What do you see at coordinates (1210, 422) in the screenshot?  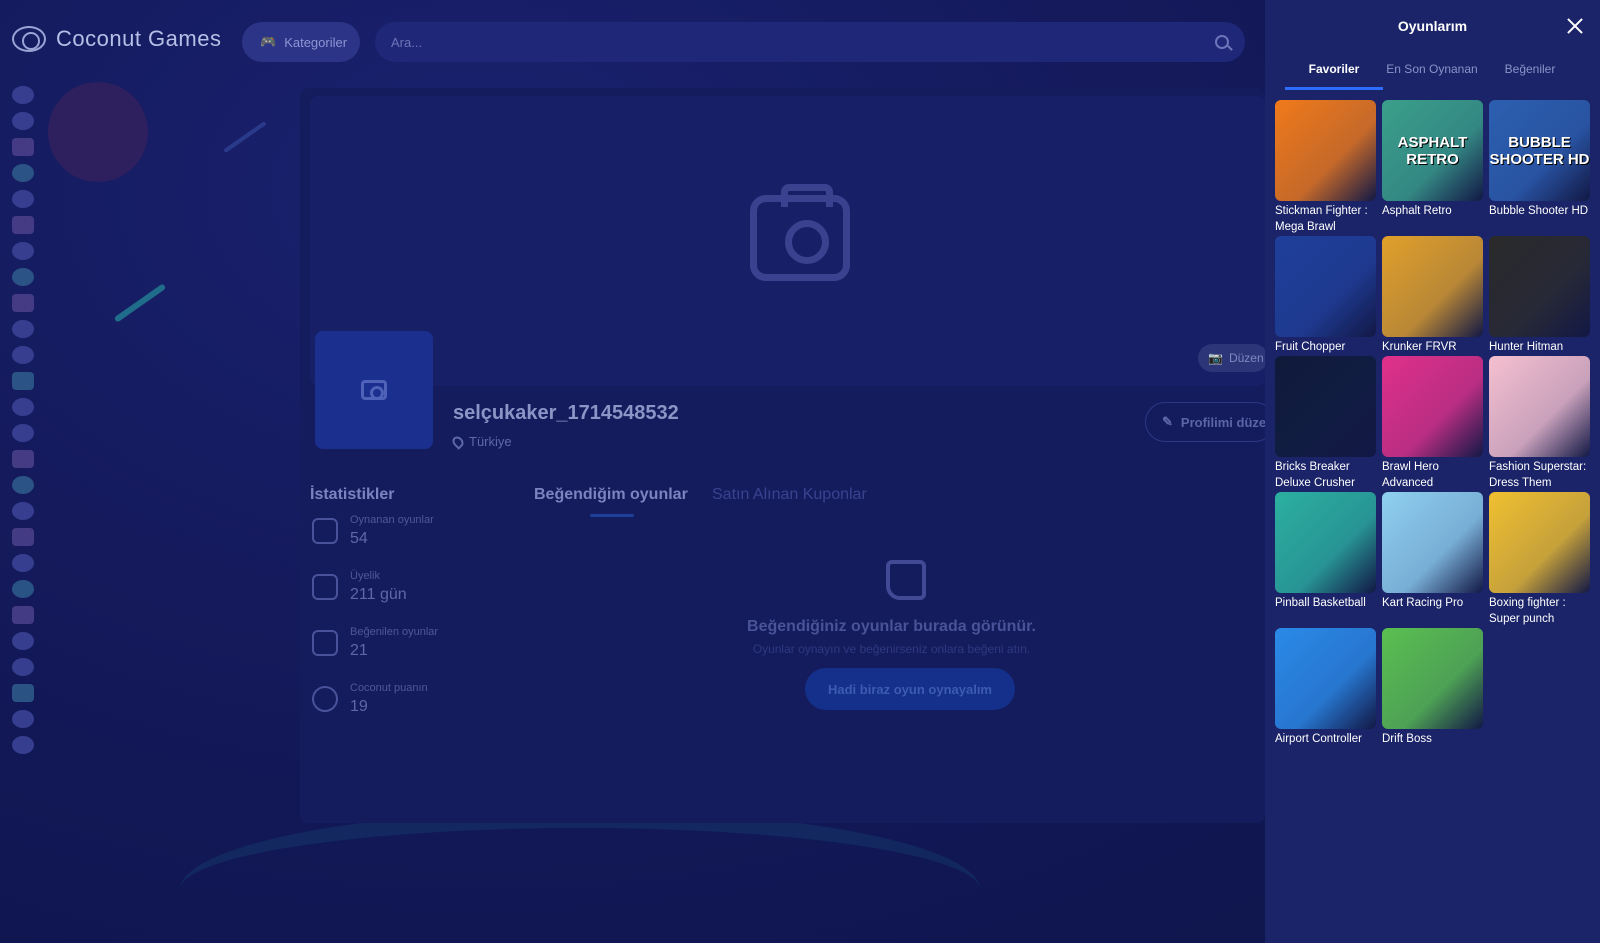 I see `edit-profile-button: ✎ Profilimi düze` at bounding box center [1210, 422].